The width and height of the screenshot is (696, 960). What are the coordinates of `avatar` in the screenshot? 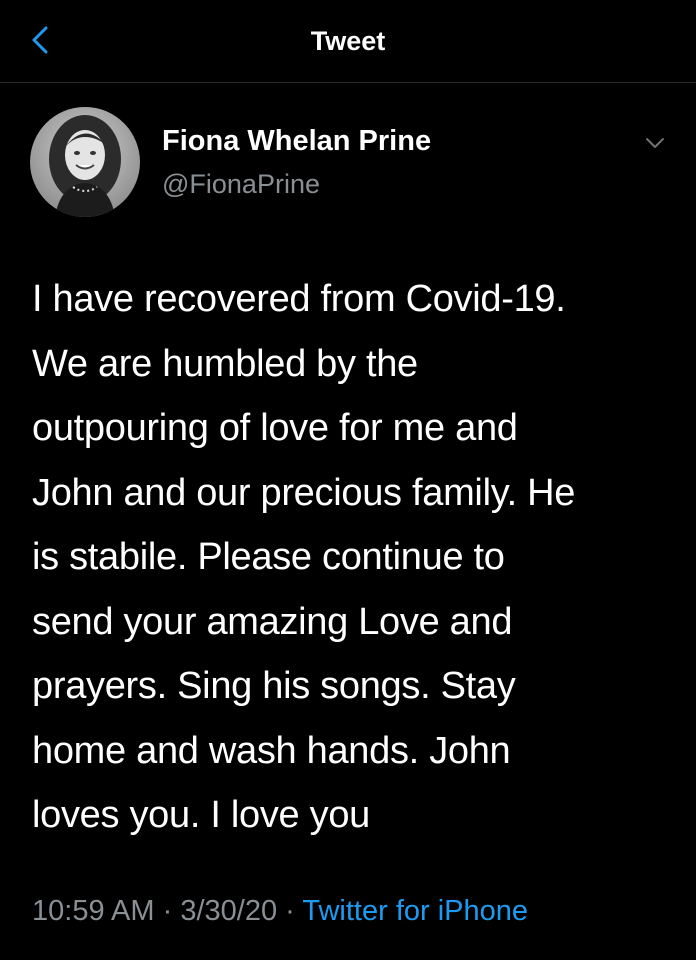 It's located at (85, 162).